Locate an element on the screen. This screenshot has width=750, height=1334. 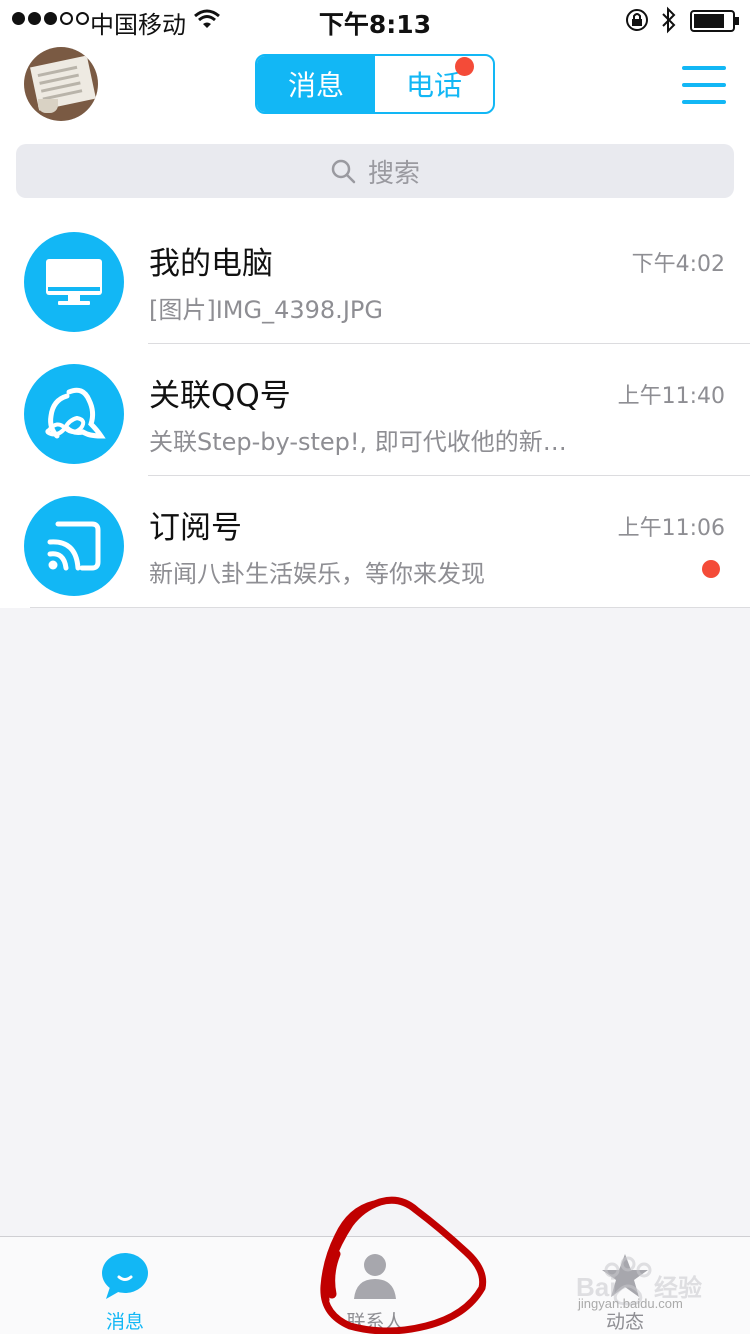
tab-messages-bottom: 消息 is located at coordinates (125, 1285).